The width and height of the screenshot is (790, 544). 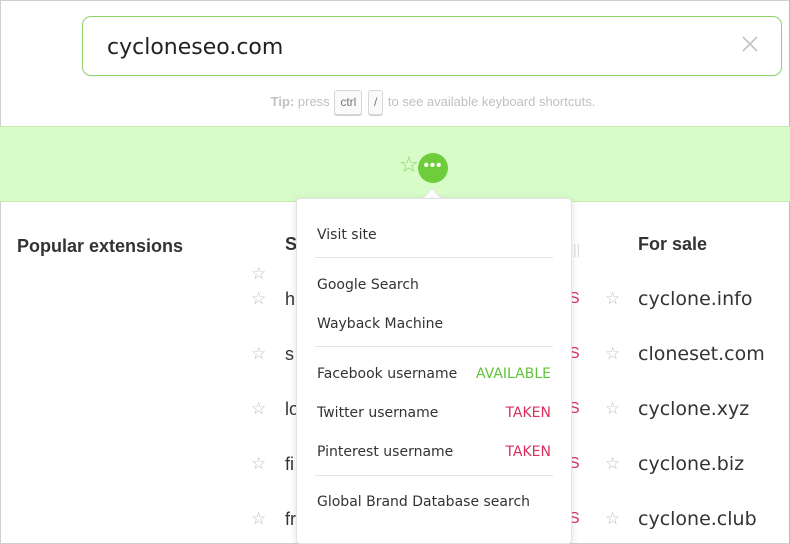 What do you see at coordinates (434, 285) in the screenshot?
I see `menu-item-google-search: Google Search` at bounding box center [434, 285].